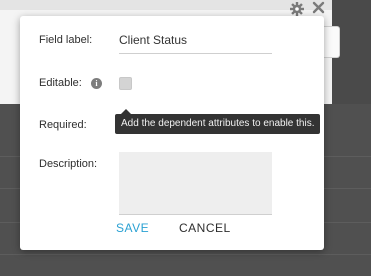 The width and height of the screenshot is (371, 276). What do you see at coordinates (132, 228) in the screenshot?
I see `save-button: SAVE` at bounding box center [132, 228].